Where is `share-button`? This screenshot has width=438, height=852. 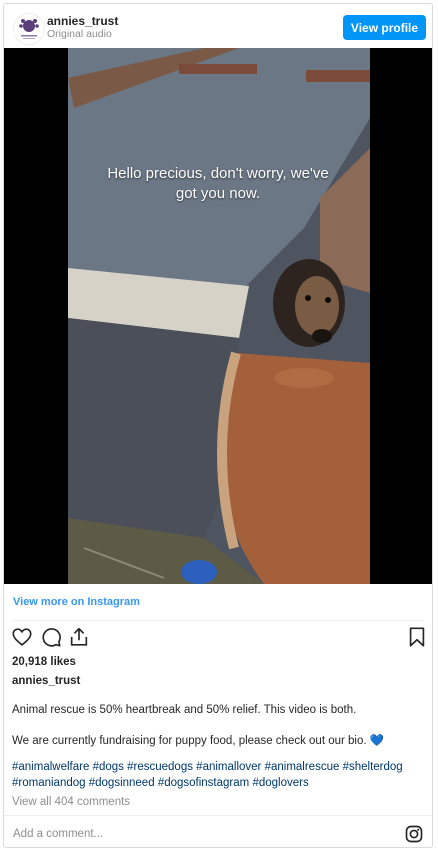 share-button is located at coordinates (79, 637).